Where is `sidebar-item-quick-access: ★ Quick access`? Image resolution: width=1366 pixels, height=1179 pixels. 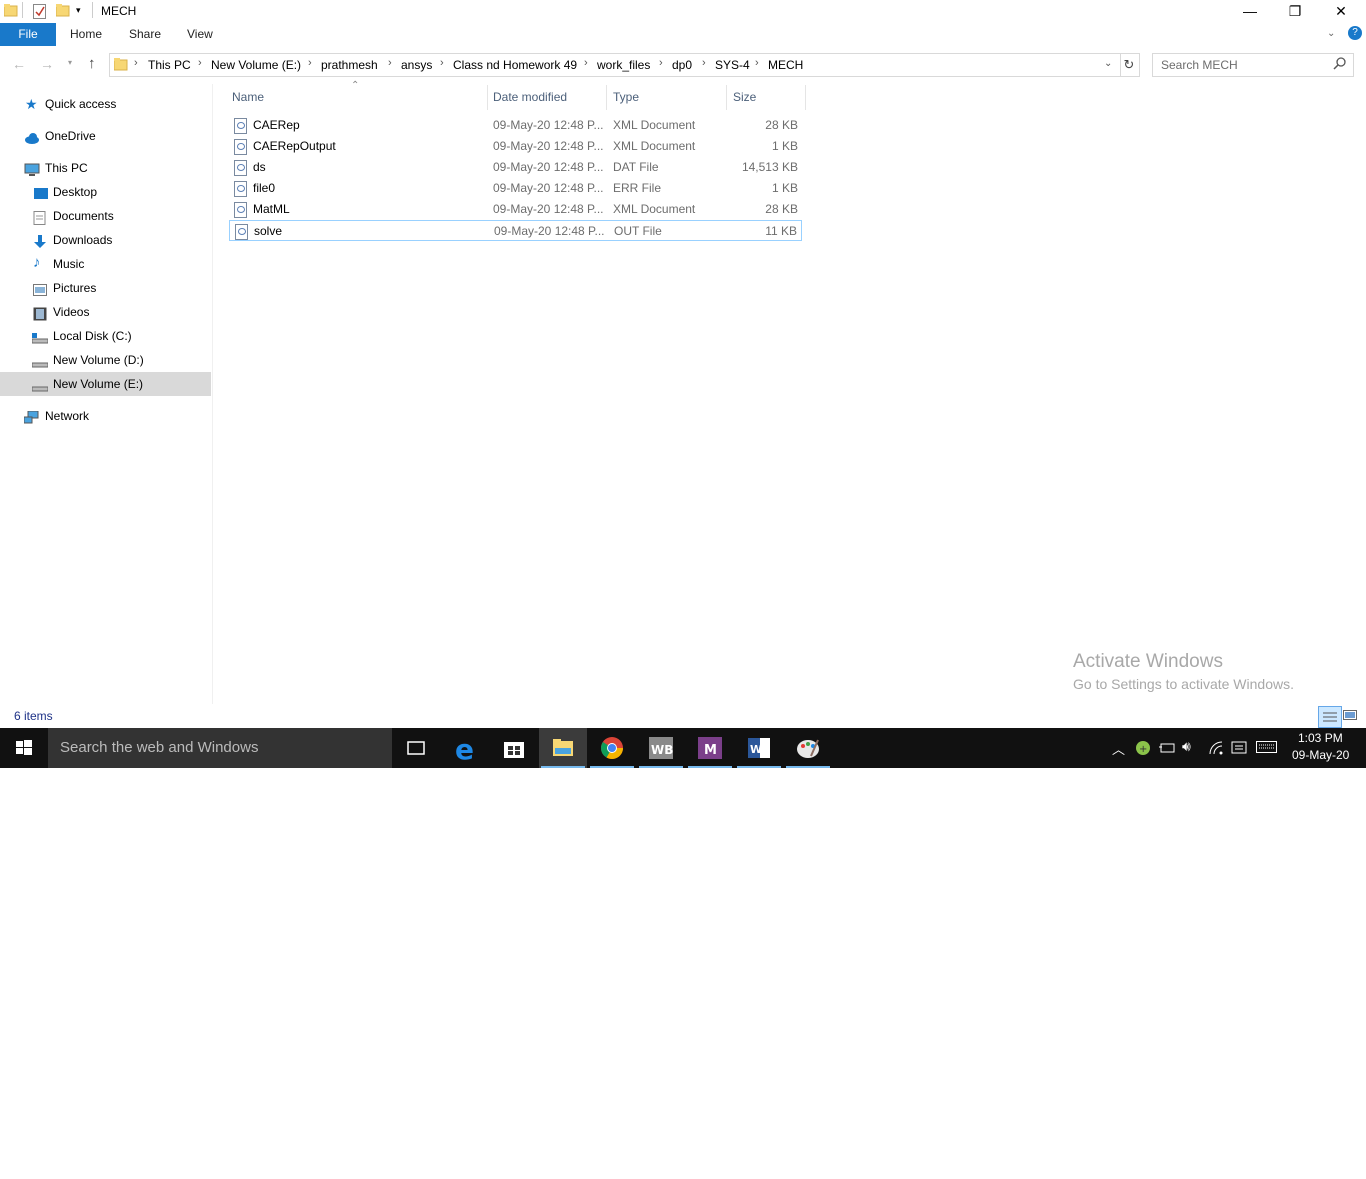 sidebar-item-quick-access: ★ Quick access is located at coordinates (105, 104).